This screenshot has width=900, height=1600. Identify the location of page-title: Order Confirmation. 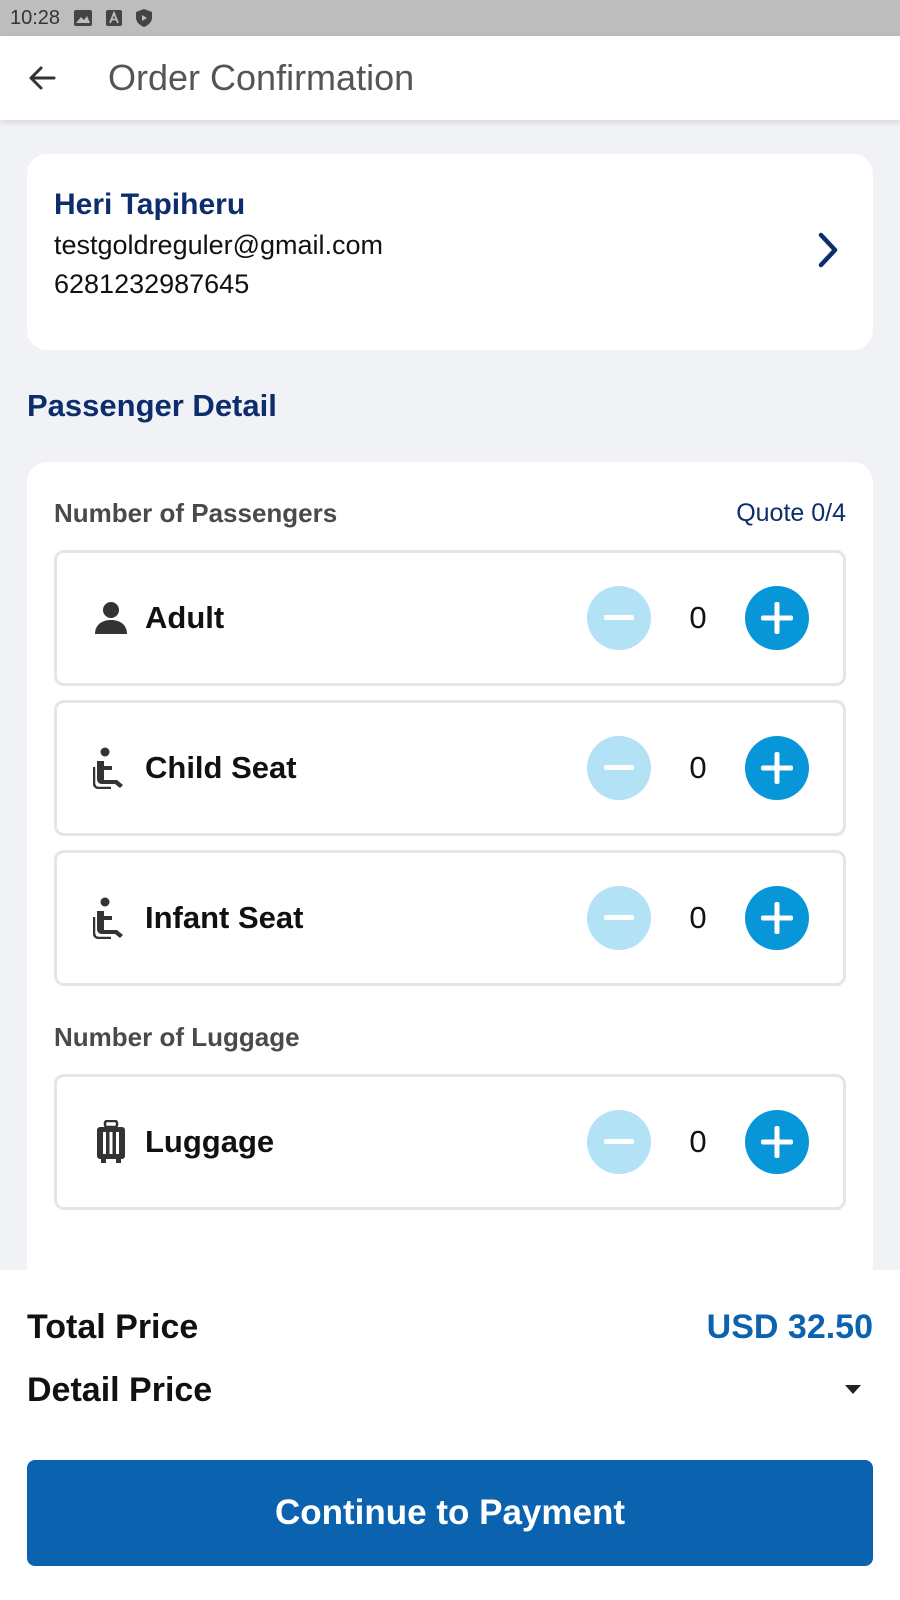
(261, 77).